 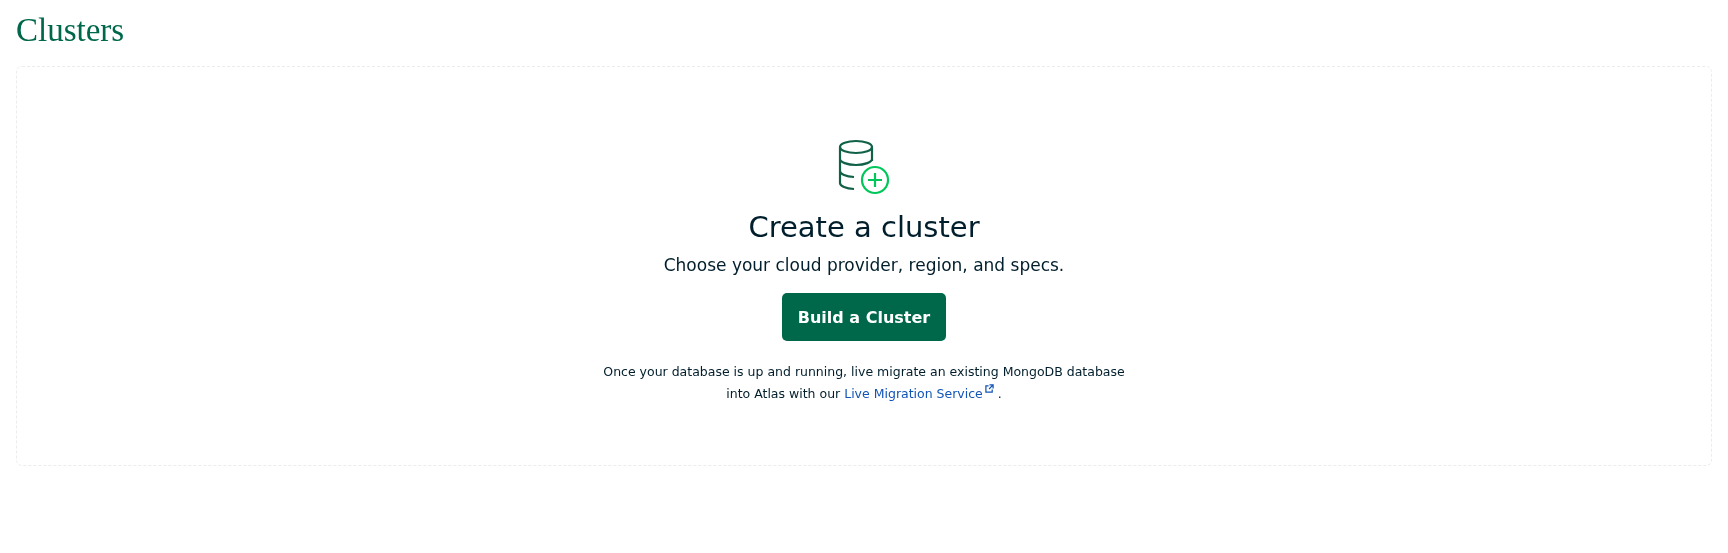 I want to click on build-cluster-button: Build a Cluster, so click(x=864, y=317).